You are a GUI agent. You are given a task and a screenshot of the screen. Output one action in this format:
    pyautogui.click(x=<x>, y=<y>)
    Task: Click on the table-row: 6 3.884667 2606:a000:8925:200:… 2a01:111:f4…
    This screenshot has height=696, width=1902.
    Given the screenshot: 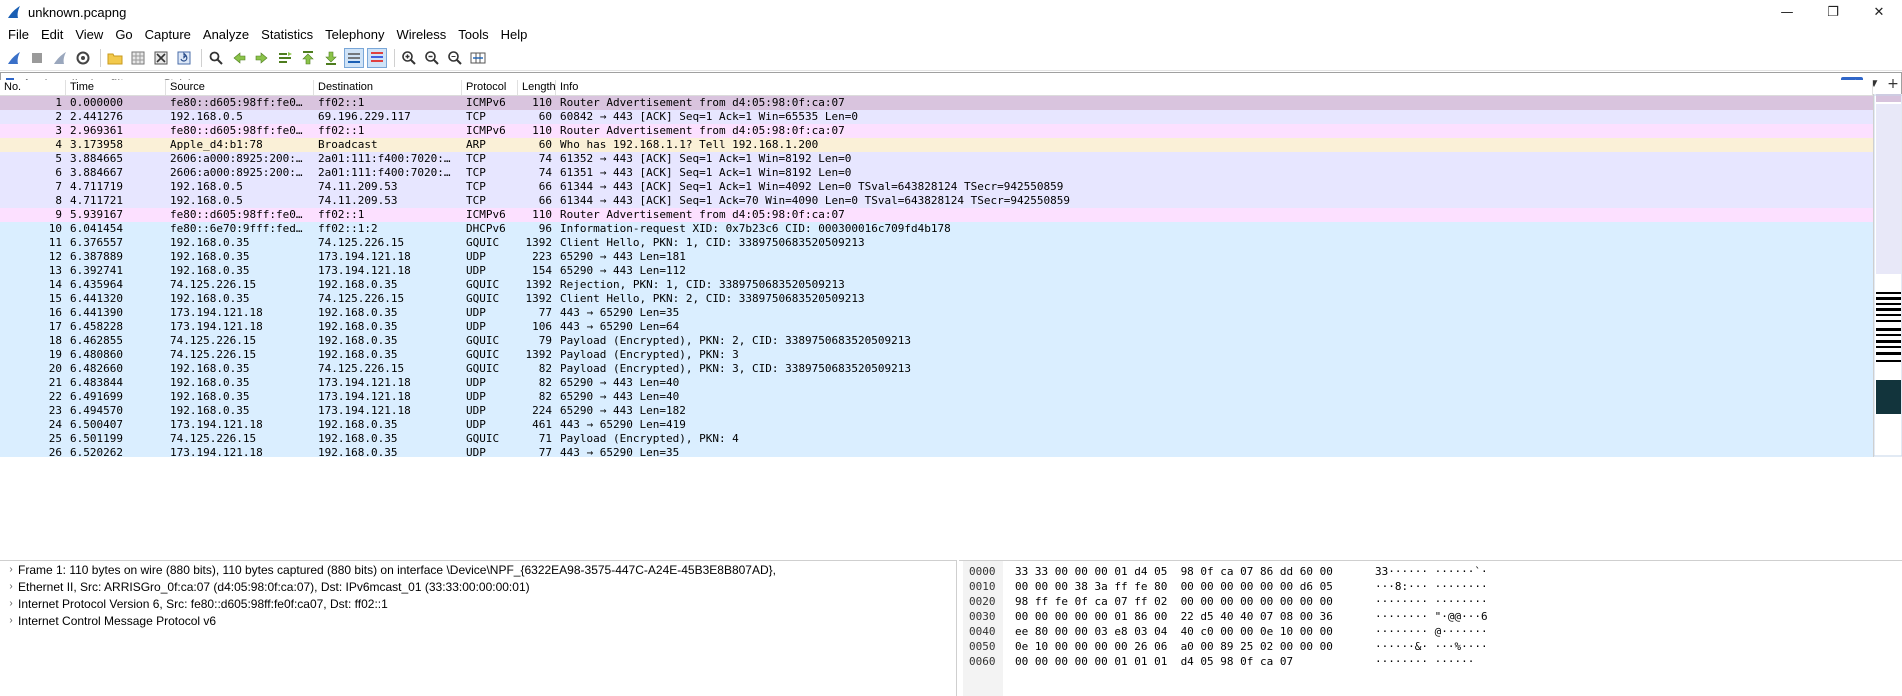 What is the action you would take?
    pyautogui.click(x=936, y=173)
    